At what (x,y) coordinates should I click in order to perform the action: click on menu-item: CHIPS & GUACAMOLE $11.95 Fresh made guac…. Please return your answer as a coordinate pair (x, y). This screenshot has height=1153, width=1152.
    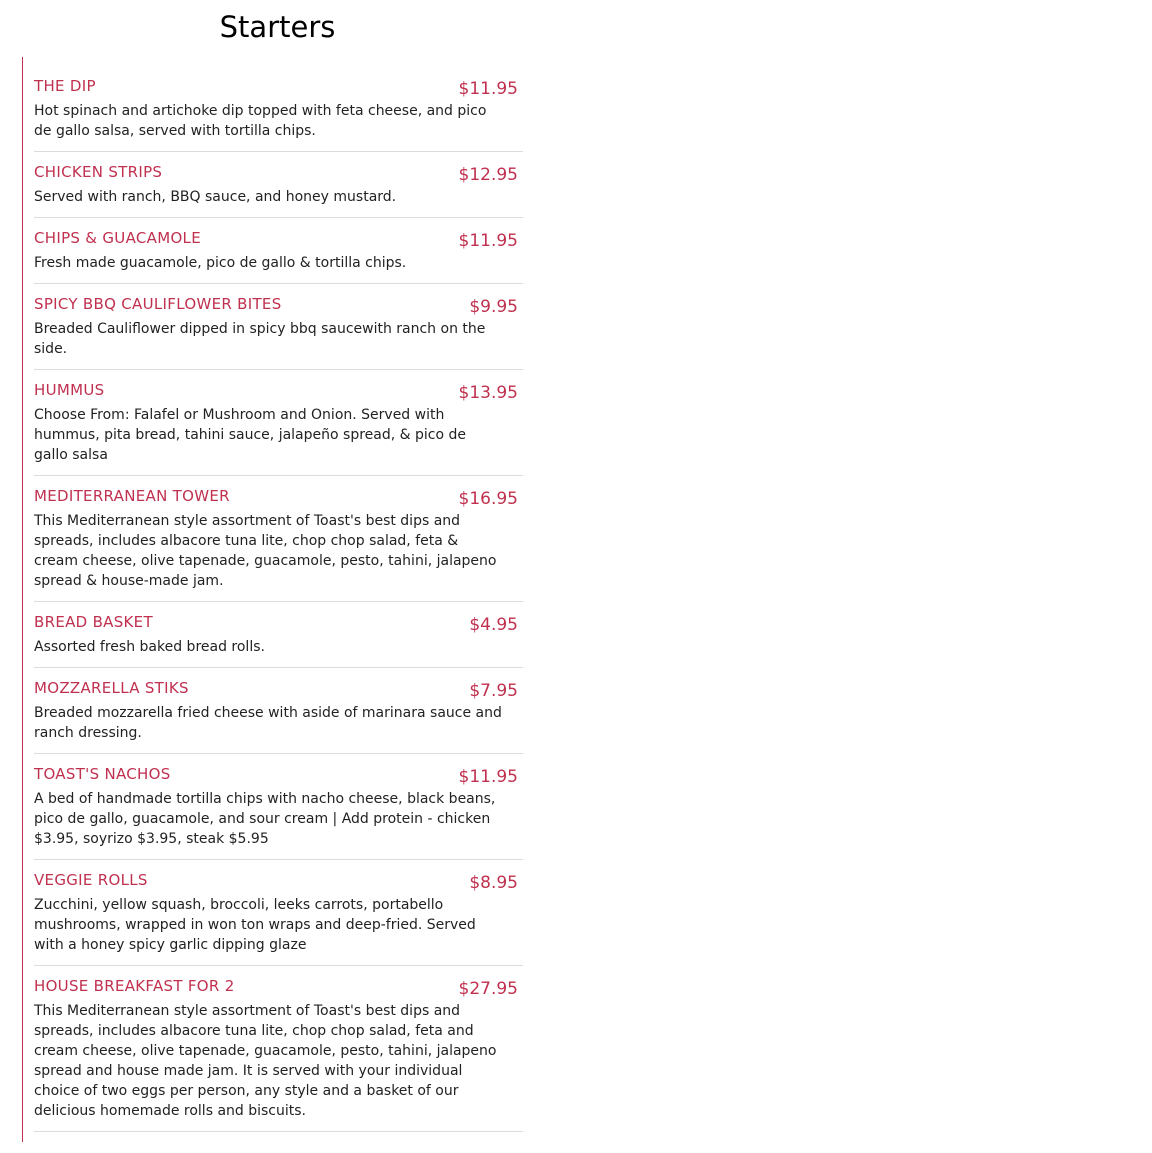
    Looking at the image, I should click on (278, 256).